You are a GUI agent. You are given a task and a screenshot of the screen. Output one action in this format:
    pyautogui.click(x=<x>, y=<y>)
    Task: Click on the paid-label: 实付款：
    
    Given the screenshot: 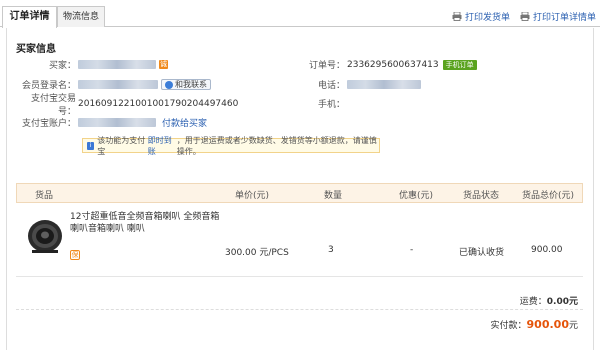 What is the action you would take?
    pyautogui.click(x=508, y=326)
    